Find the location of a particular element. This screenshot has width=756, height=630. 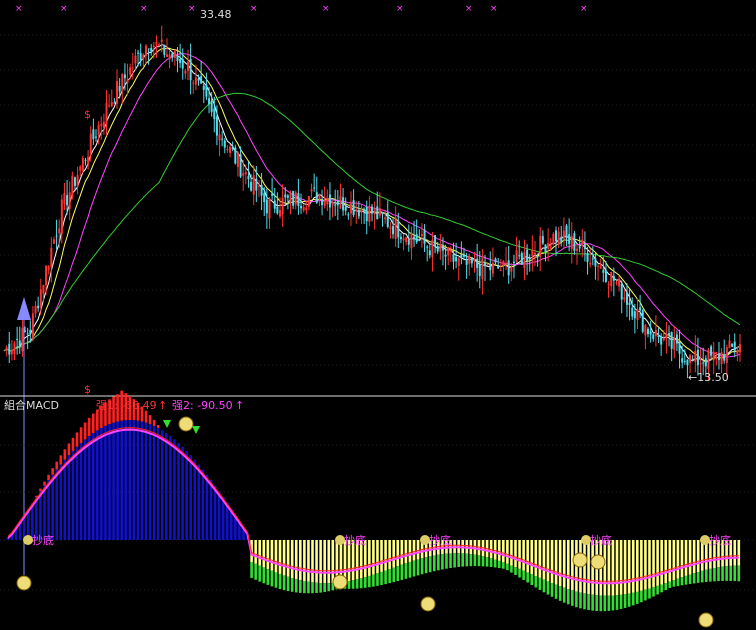

bottom-label: 抄底 is located at coordinates (601, 540).